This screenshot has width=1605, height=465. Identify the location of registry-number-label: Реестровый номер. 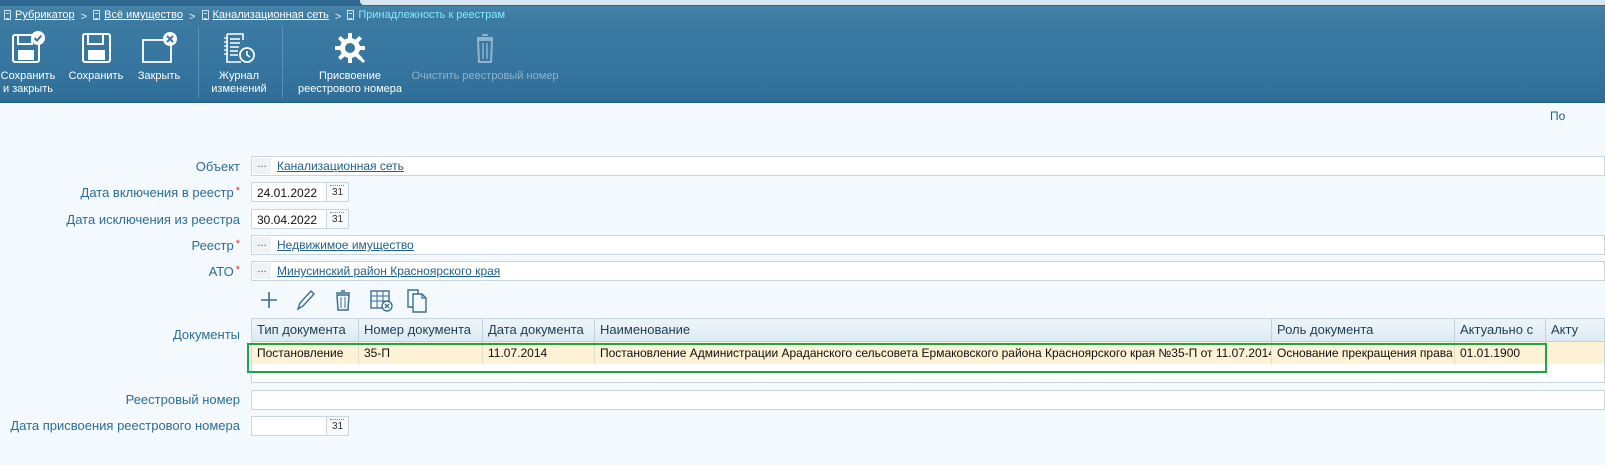
(182, 399).